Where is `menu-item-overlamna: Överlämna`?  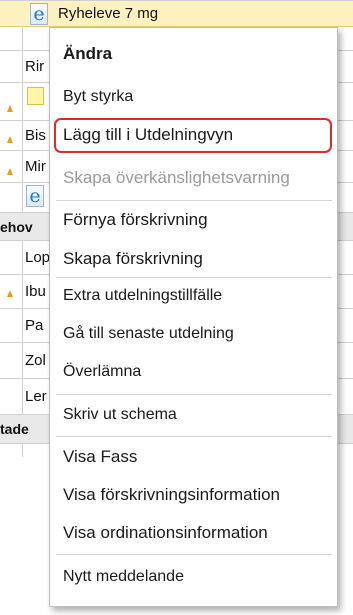 menu-item-overlamna: Överlämna is located at coordinates (102, 372).